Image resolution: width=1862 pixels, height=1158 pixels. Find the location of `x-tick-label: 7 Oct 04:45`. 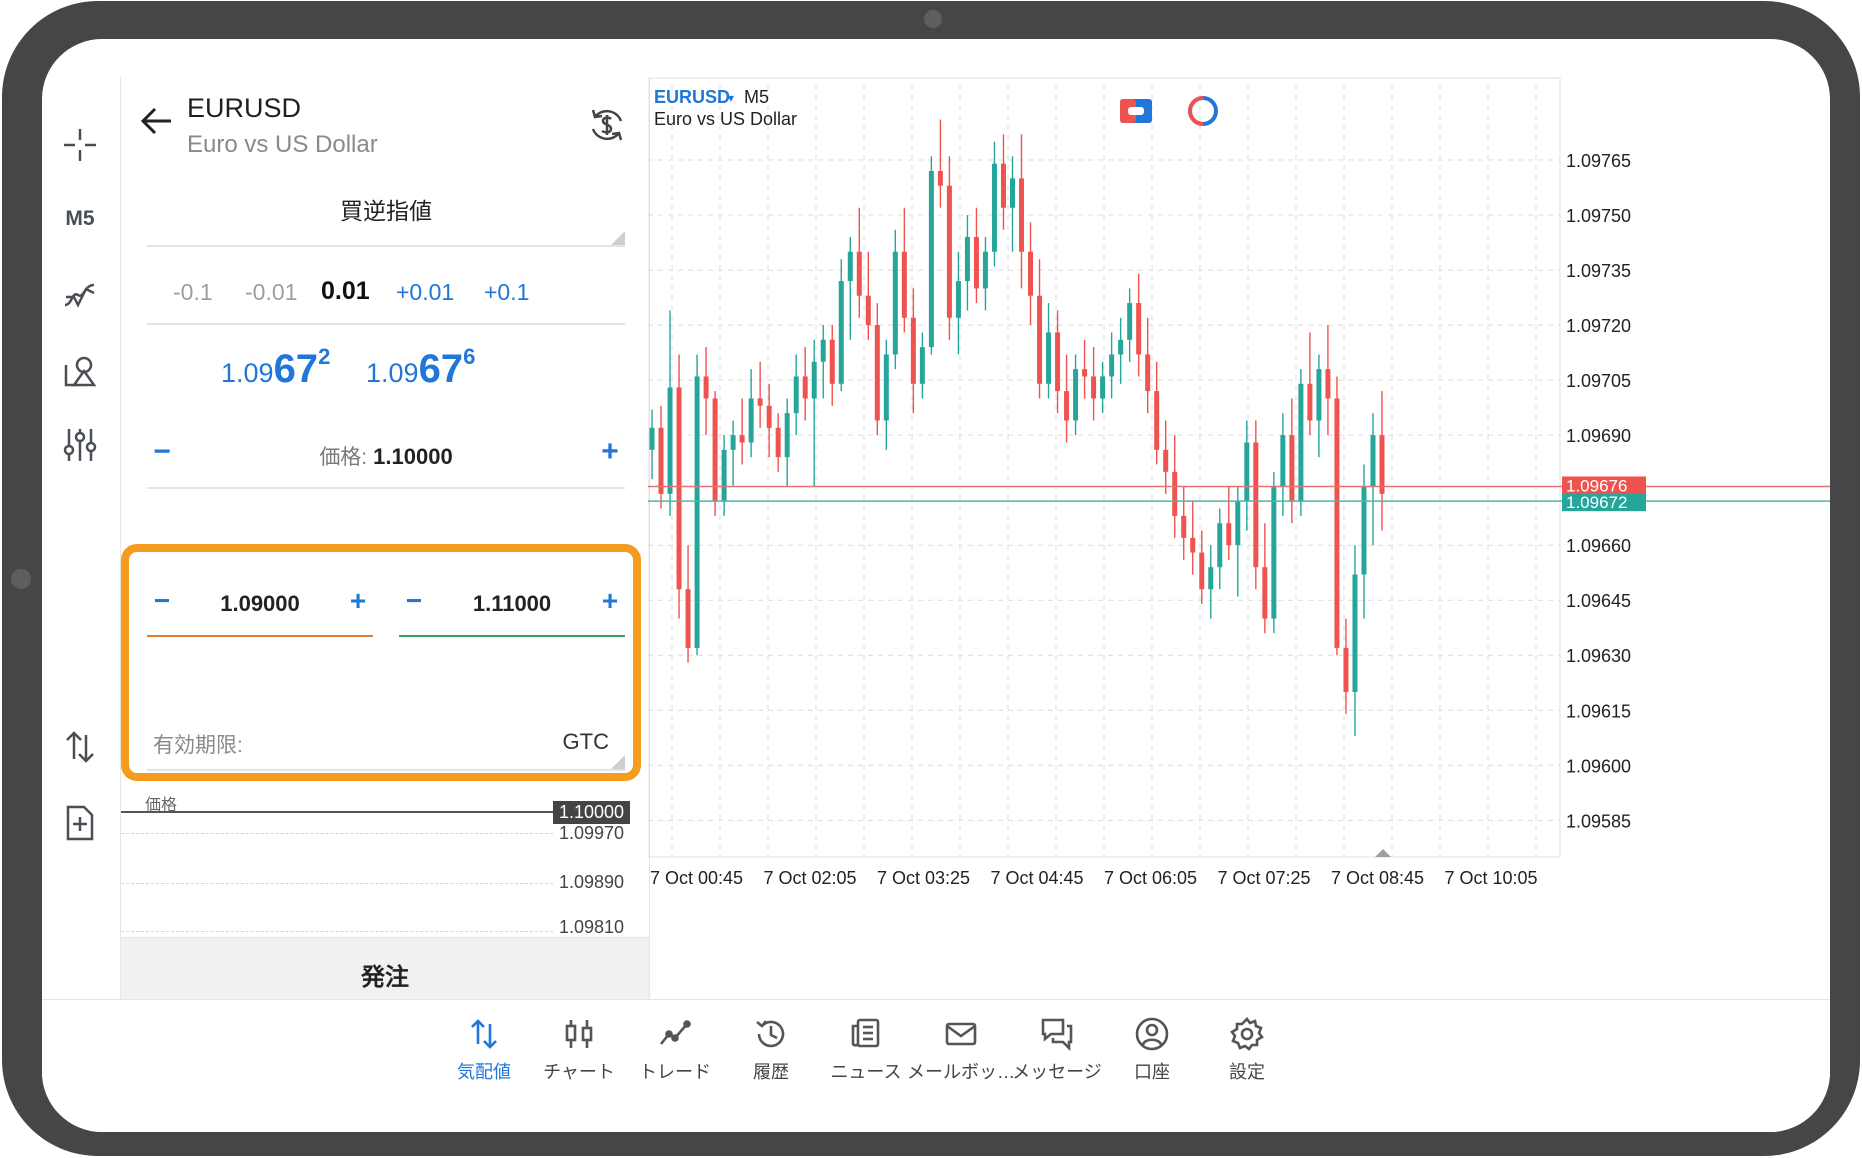

x-tick-label: 7 Oct 04:45 is located at coordinates (1037, 878).